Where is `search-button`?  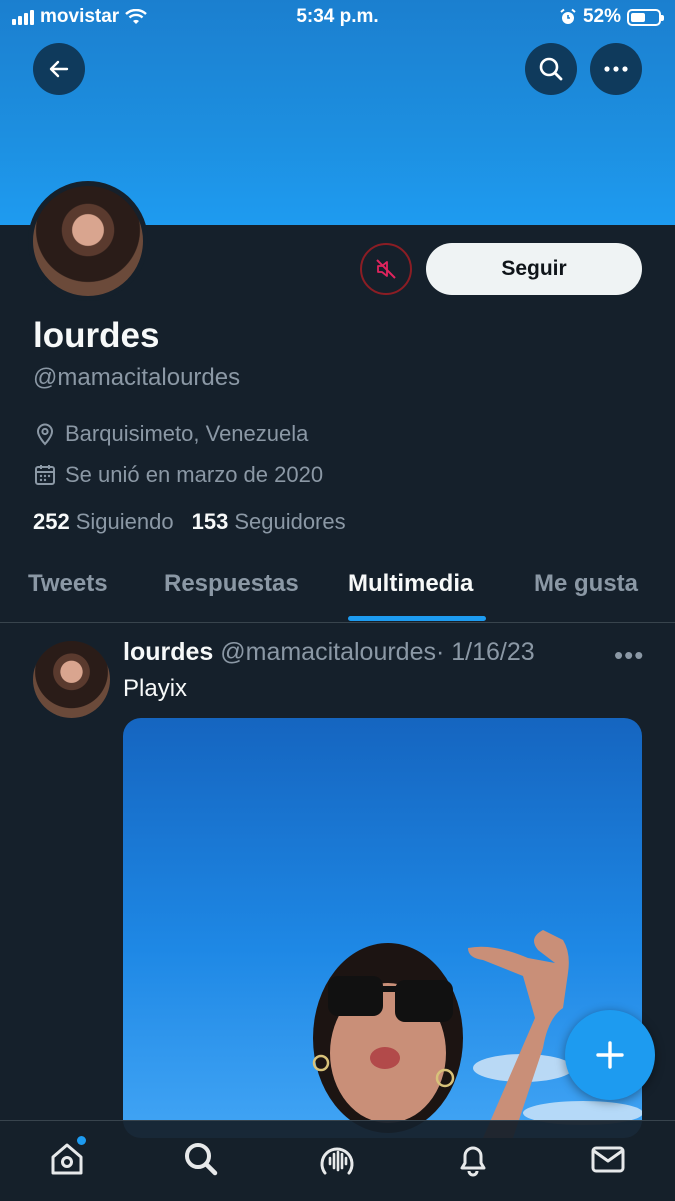 search-button is located at coordinates (551, 69).